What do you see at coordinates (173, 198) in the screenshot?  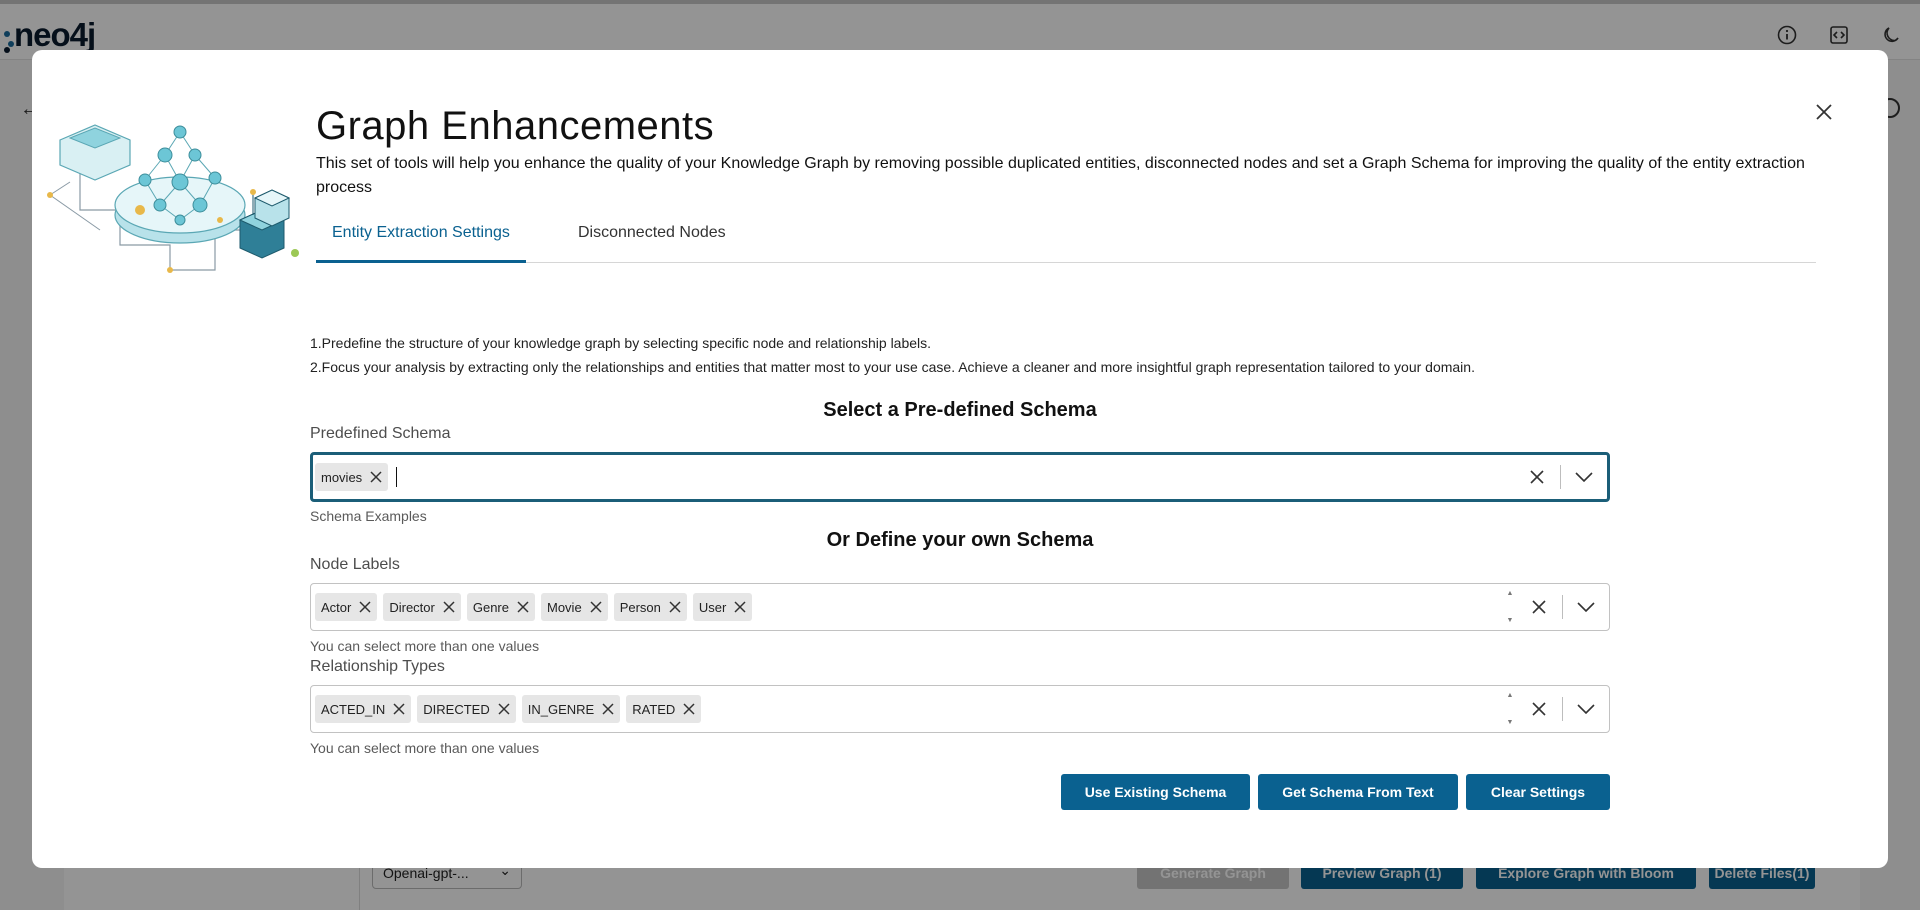 I see `graph-illustration-icon` at bounding box center [173, 198].